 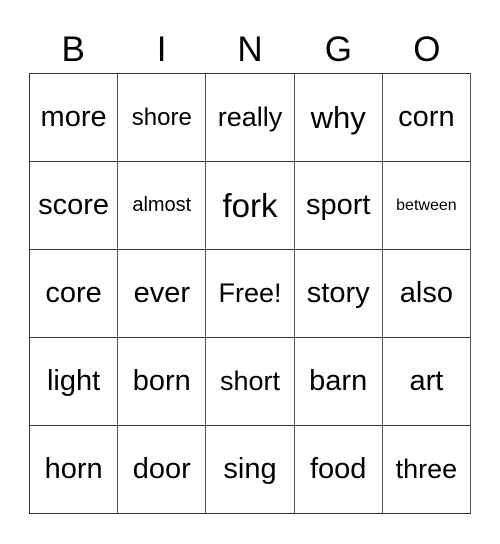 What do you see at coordinates (338, 294) in the screenshot?
I see `bingo-cell: story` at bounding box center [338, 294].